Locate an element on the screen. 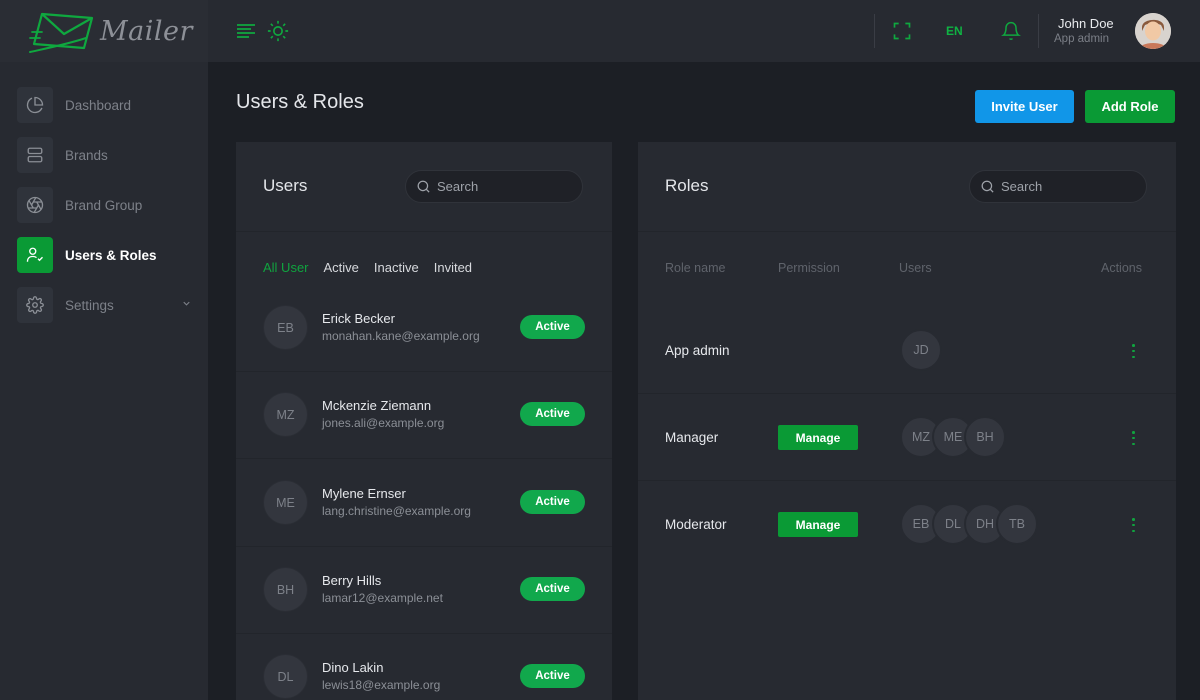  column-header-permission: Permission is located at coordinates (809, 268).